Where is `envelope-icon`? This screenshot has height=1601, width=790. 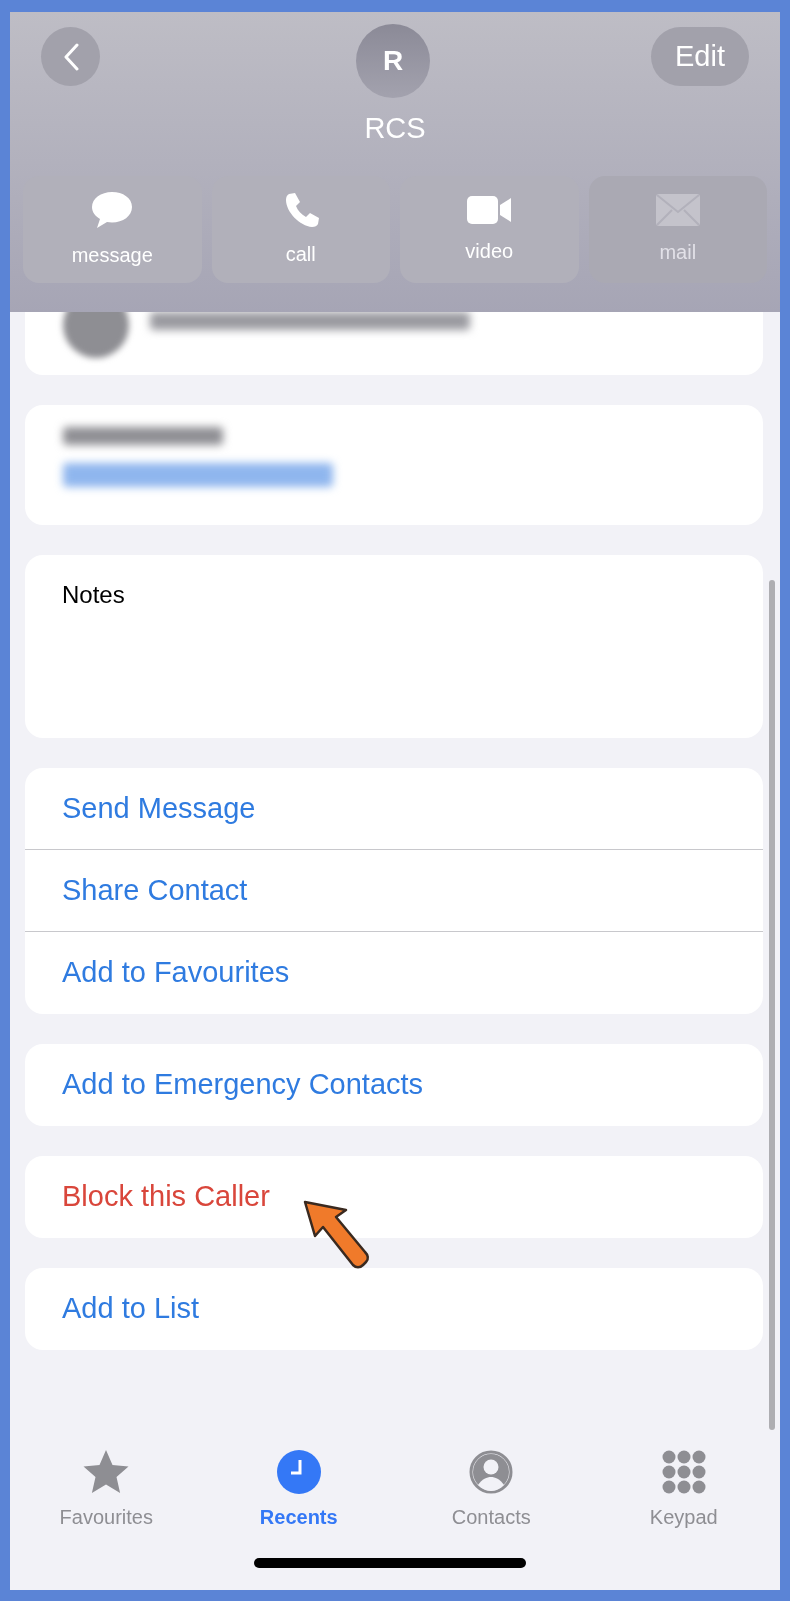 envelope-icon is located at coordinates (677, 209).